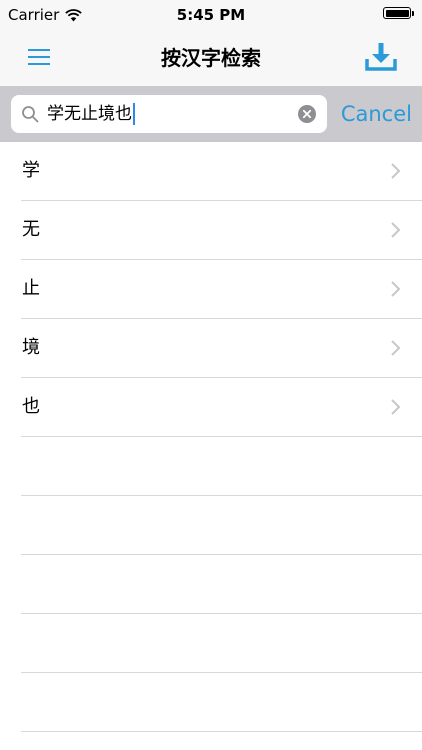  What do you see at coordinates (31, 406) in the screenshot?
I see `list-item-label: 也` at bounding box center [31, 406].